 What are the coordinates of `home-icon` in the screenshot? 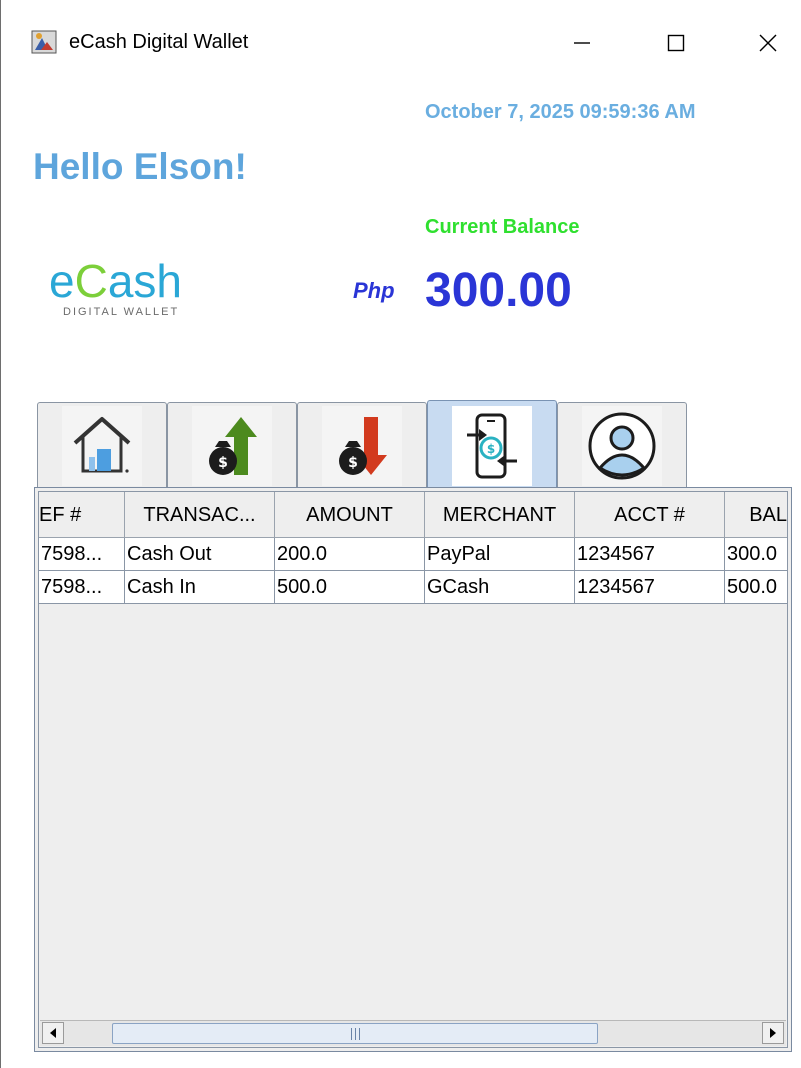 It's located at (102, 444).